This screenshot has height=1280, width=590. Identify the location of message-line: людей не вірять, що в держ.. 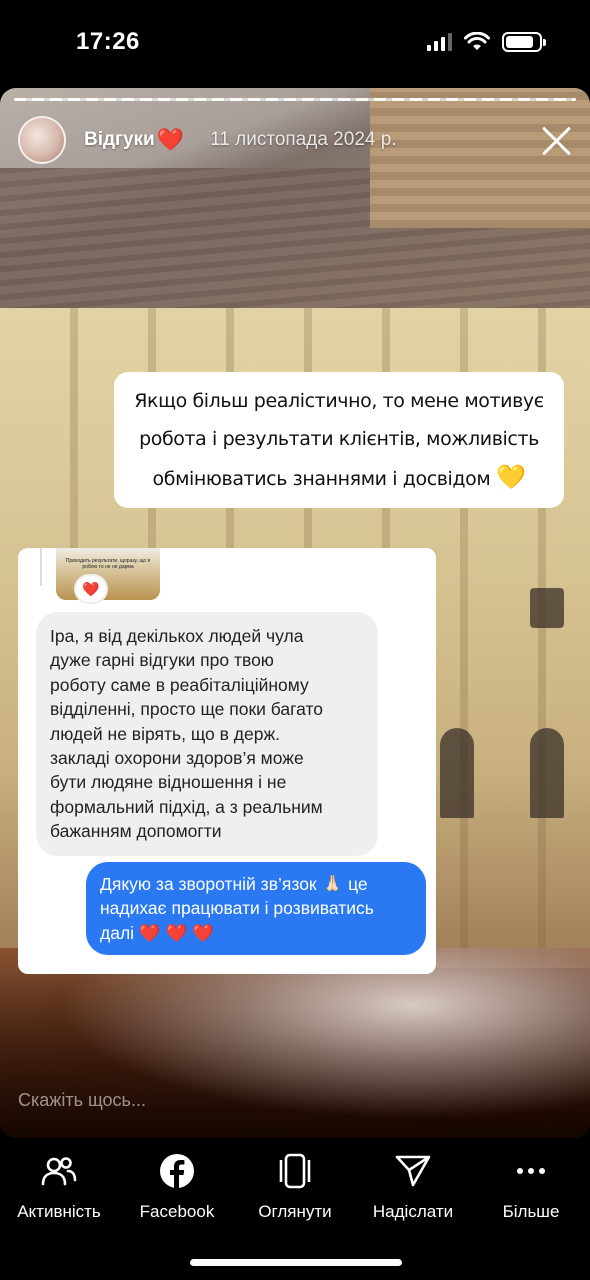
(165, 733).